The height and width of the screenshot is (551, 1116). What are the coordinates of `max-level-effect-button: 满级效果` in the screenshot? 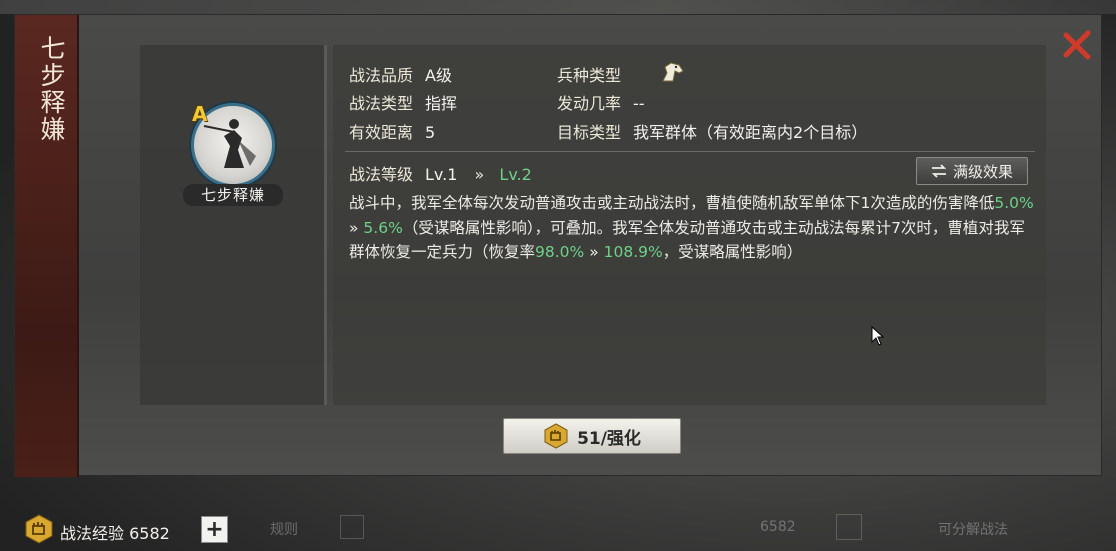 It's located at (972, 171).